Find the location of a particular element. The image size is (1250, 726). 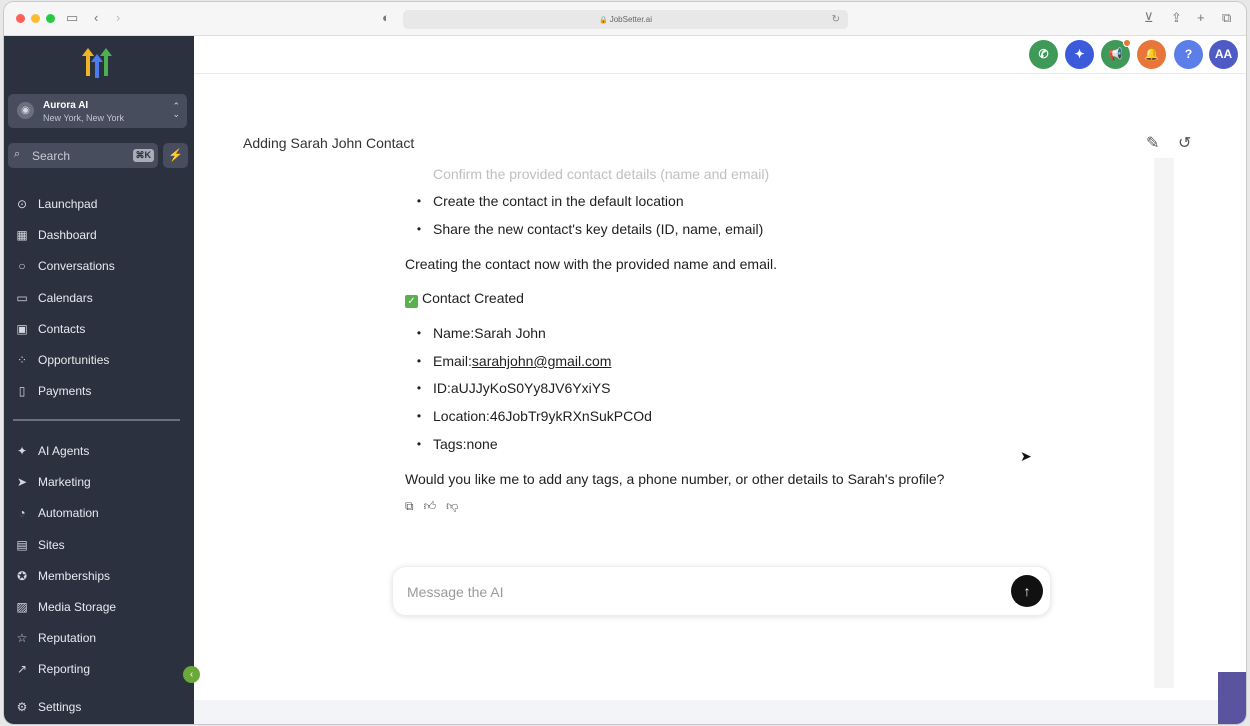

chat-scrollbar is located at coordinates (1164, 423).